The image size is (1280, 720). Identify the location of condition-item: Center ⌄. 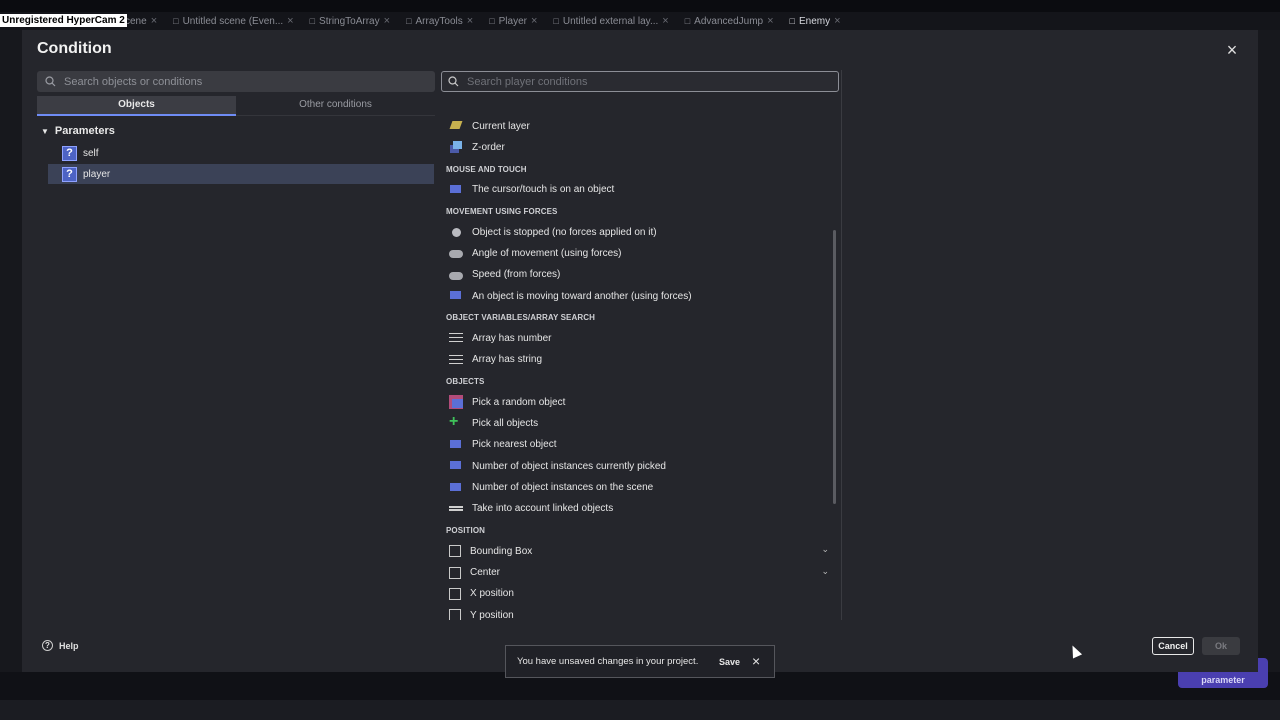
(639, 573).